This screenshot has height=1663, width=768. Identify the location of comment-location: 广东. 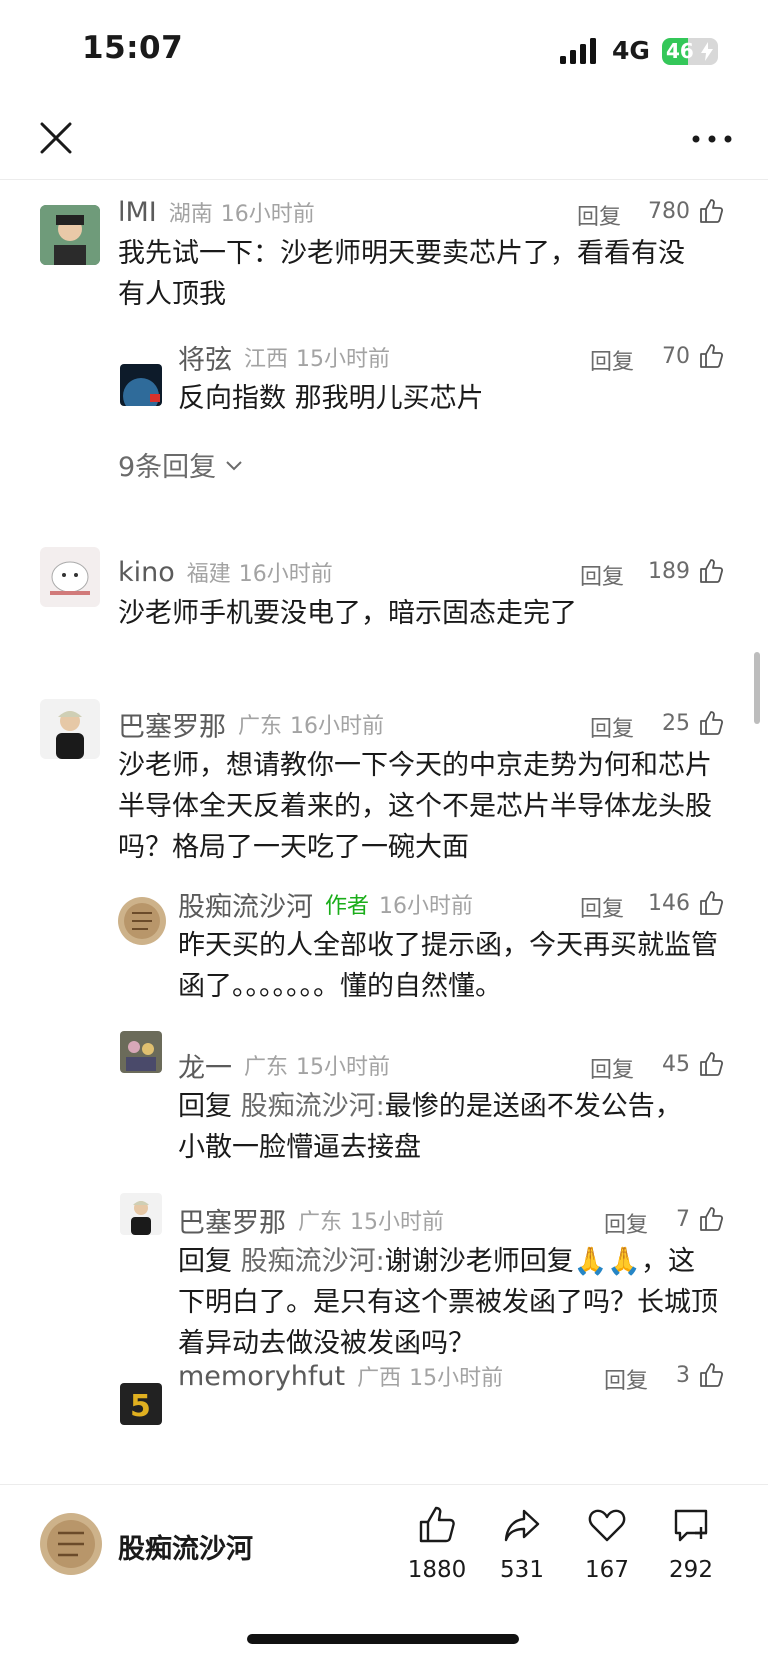
(260, 726).